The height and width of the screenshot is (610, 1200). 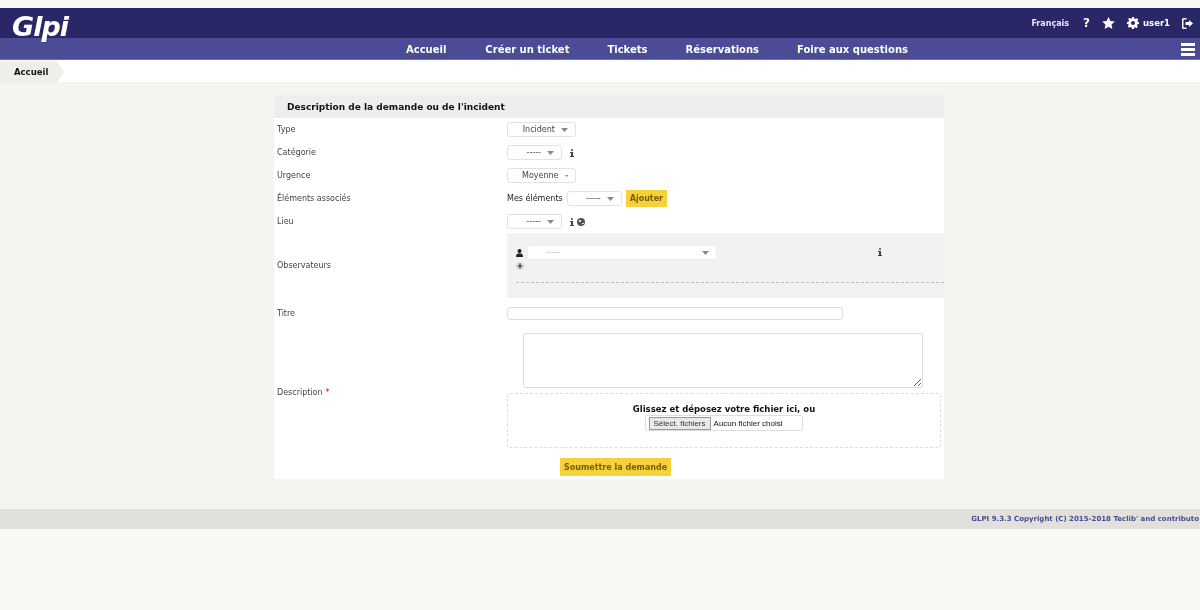 What do you see at coordinates (581, 221) in the screenshot?
I see `globe-icon` at bounding box center [581, 221].